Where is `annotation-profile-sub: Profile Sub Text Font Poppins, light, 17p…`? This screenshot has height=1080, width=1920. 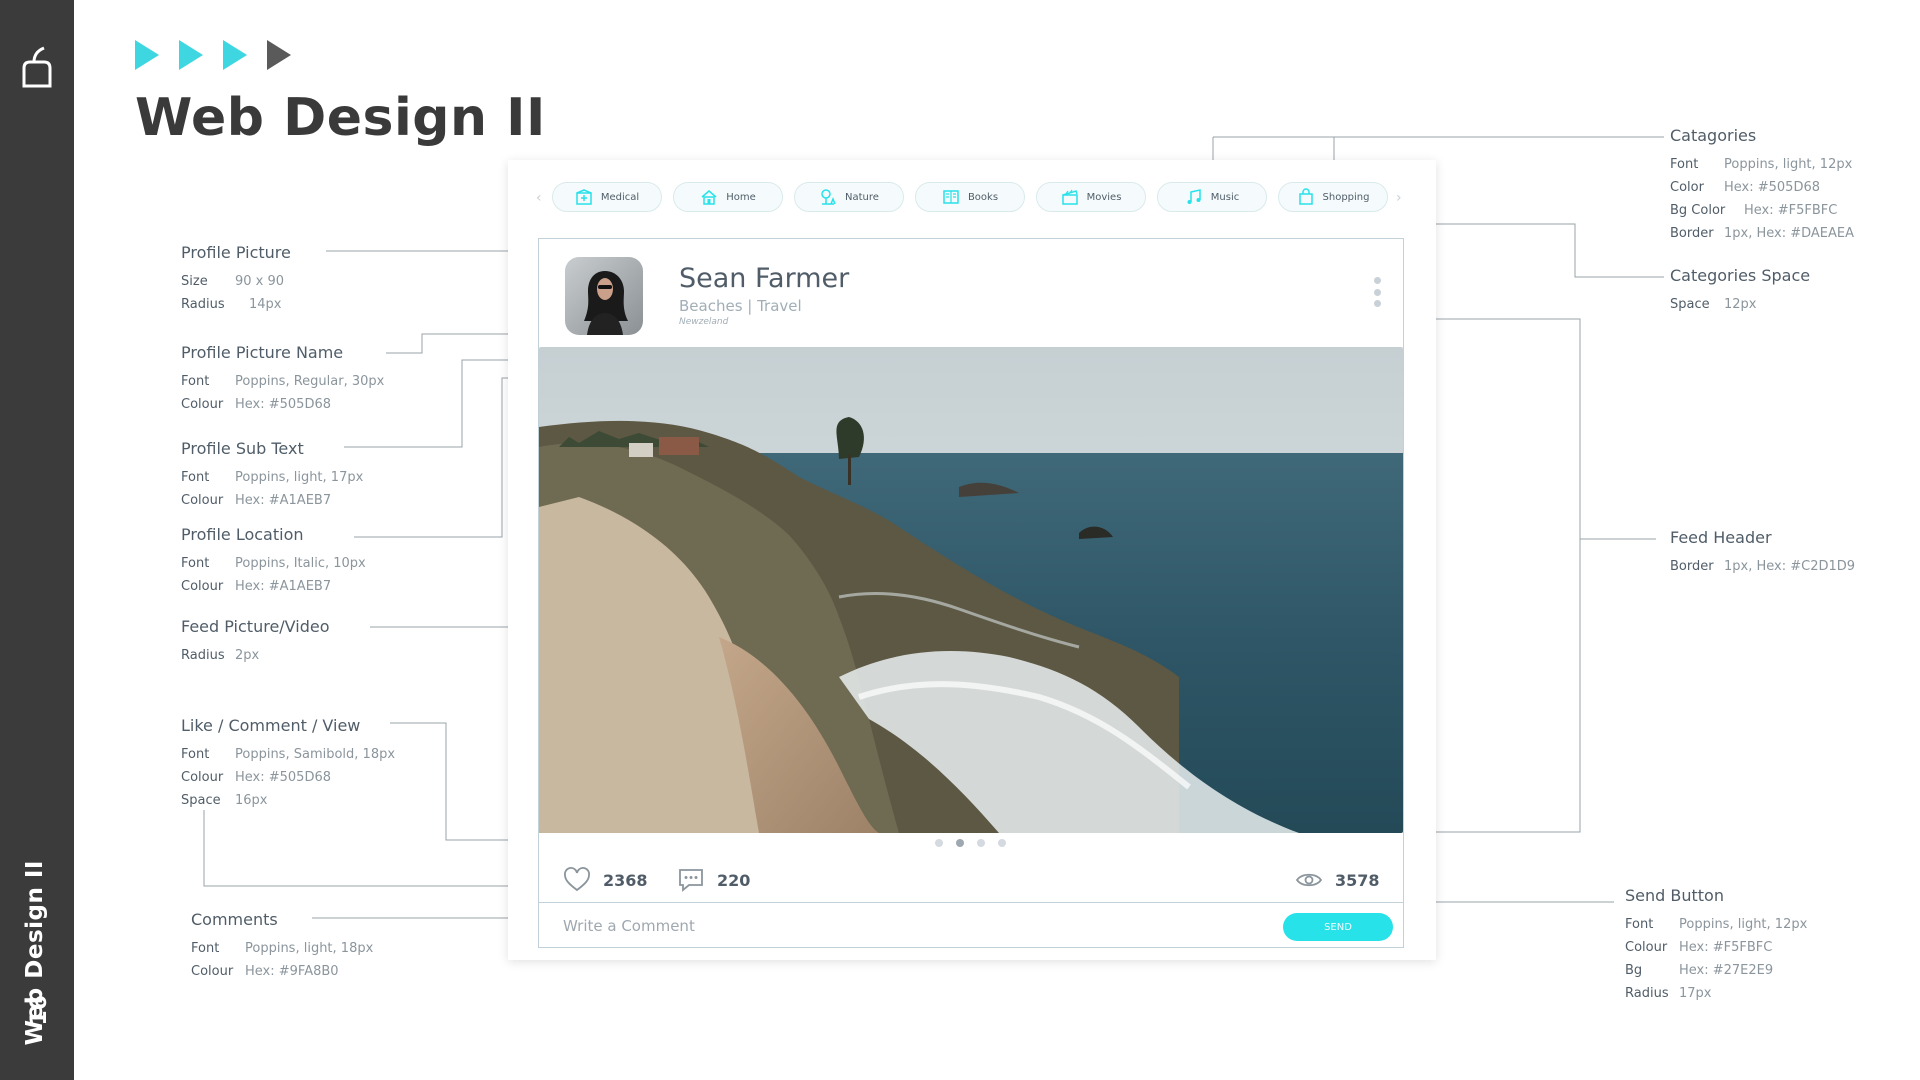
annotation-profile-sub: Profile Sub Text Font Poppins, light, 17p… is located at coordinates (272, 477).